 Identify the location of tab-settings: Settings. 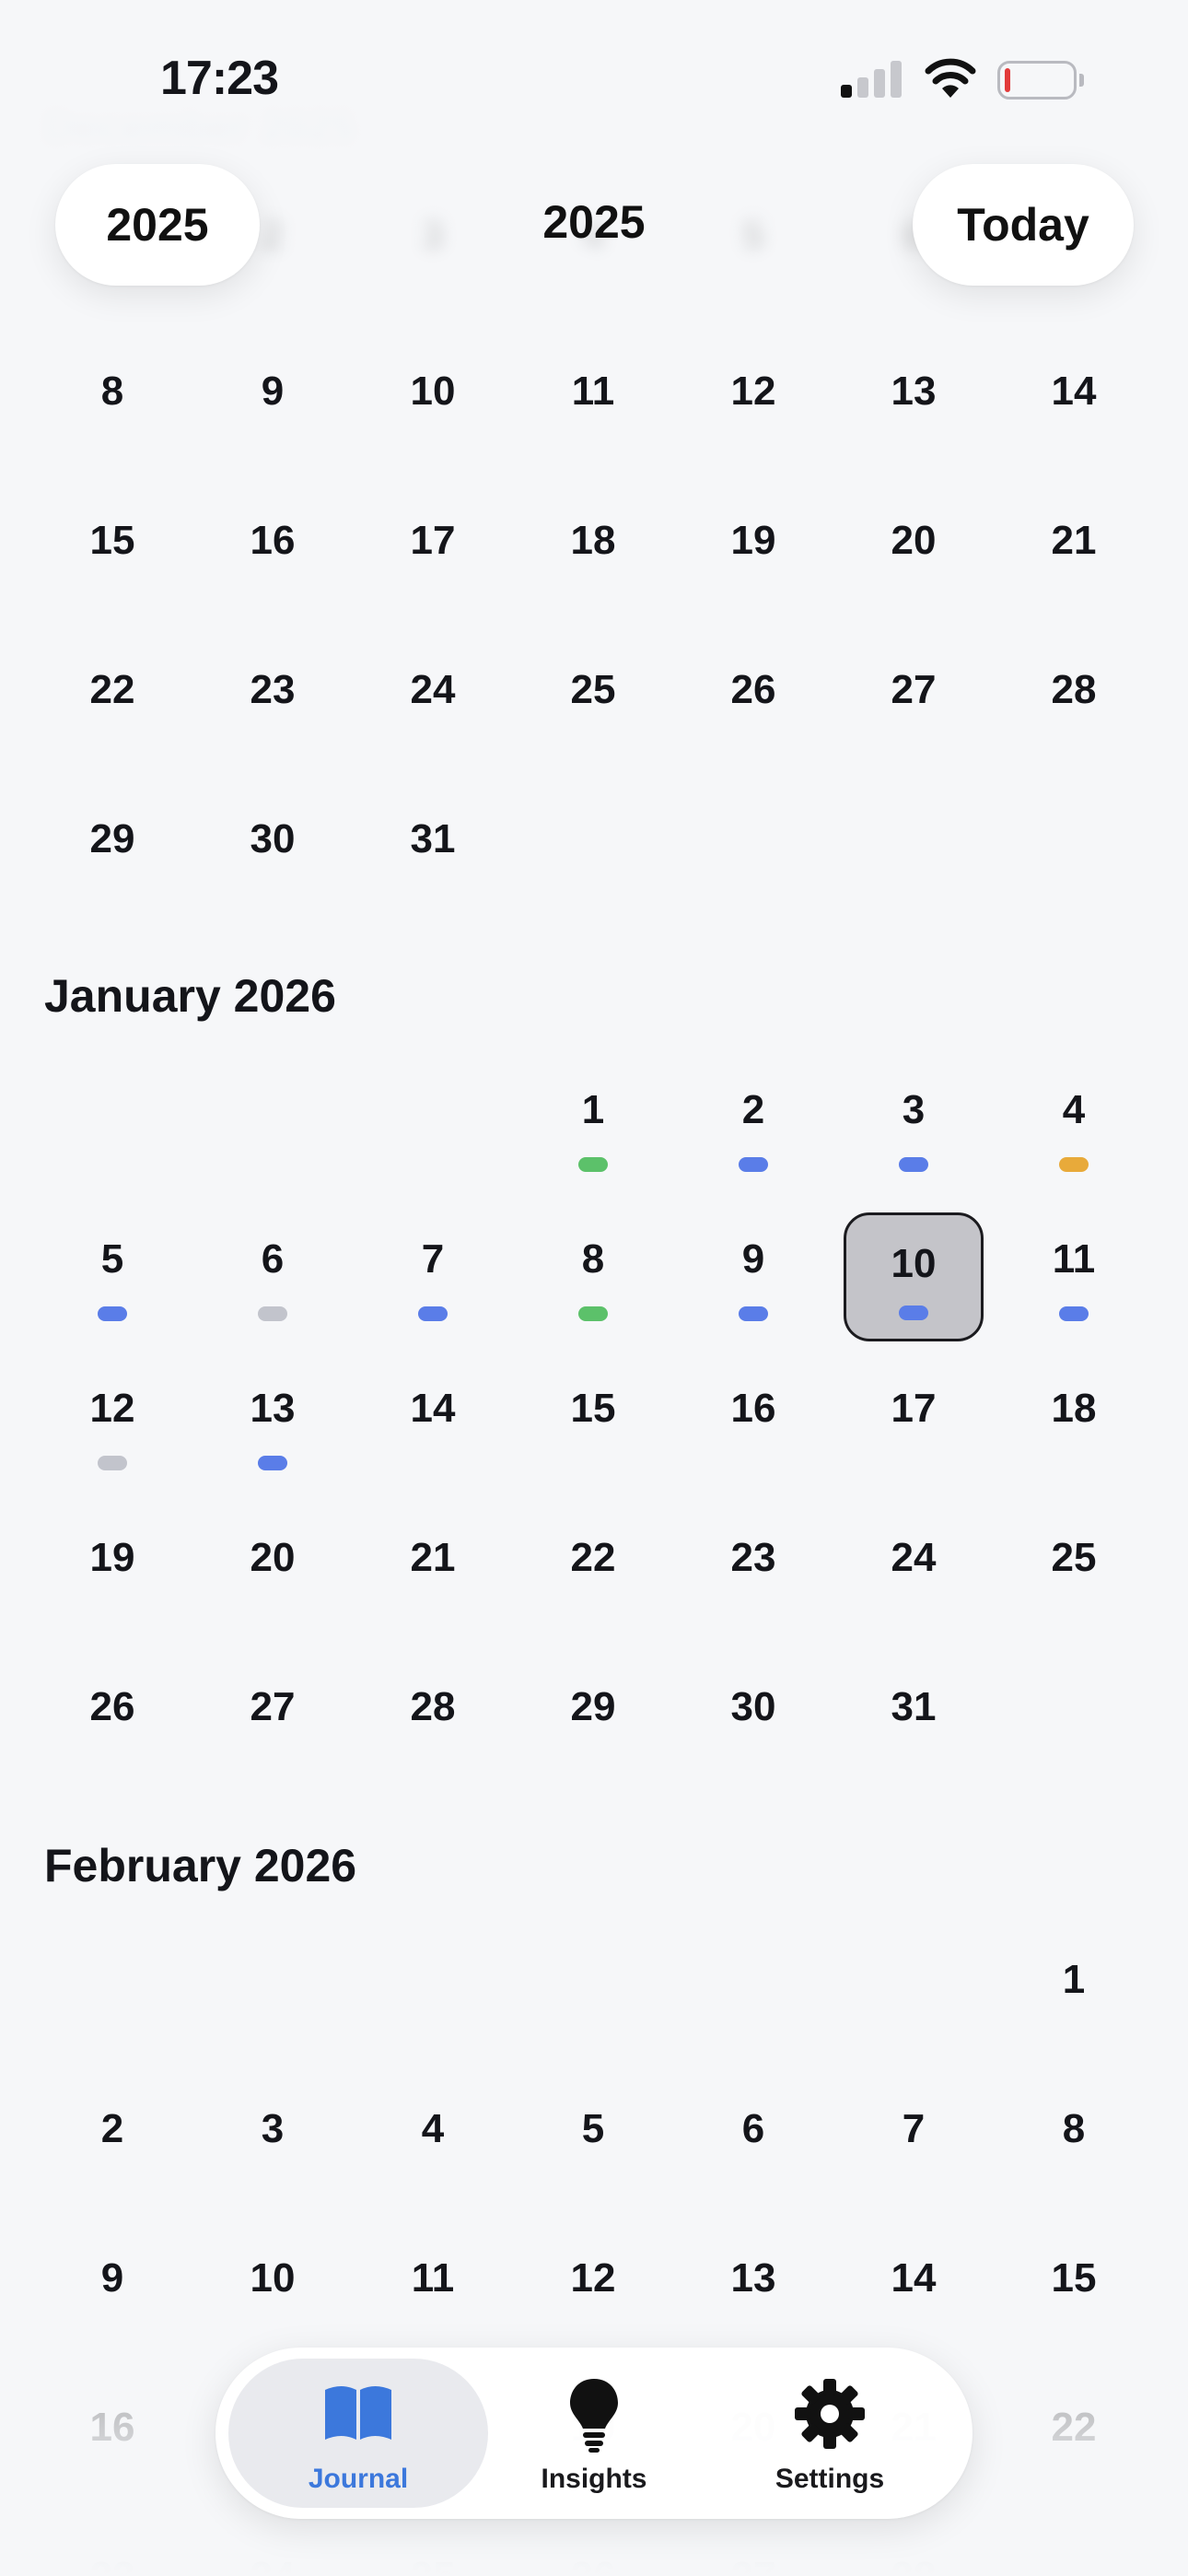
(830, 2433).